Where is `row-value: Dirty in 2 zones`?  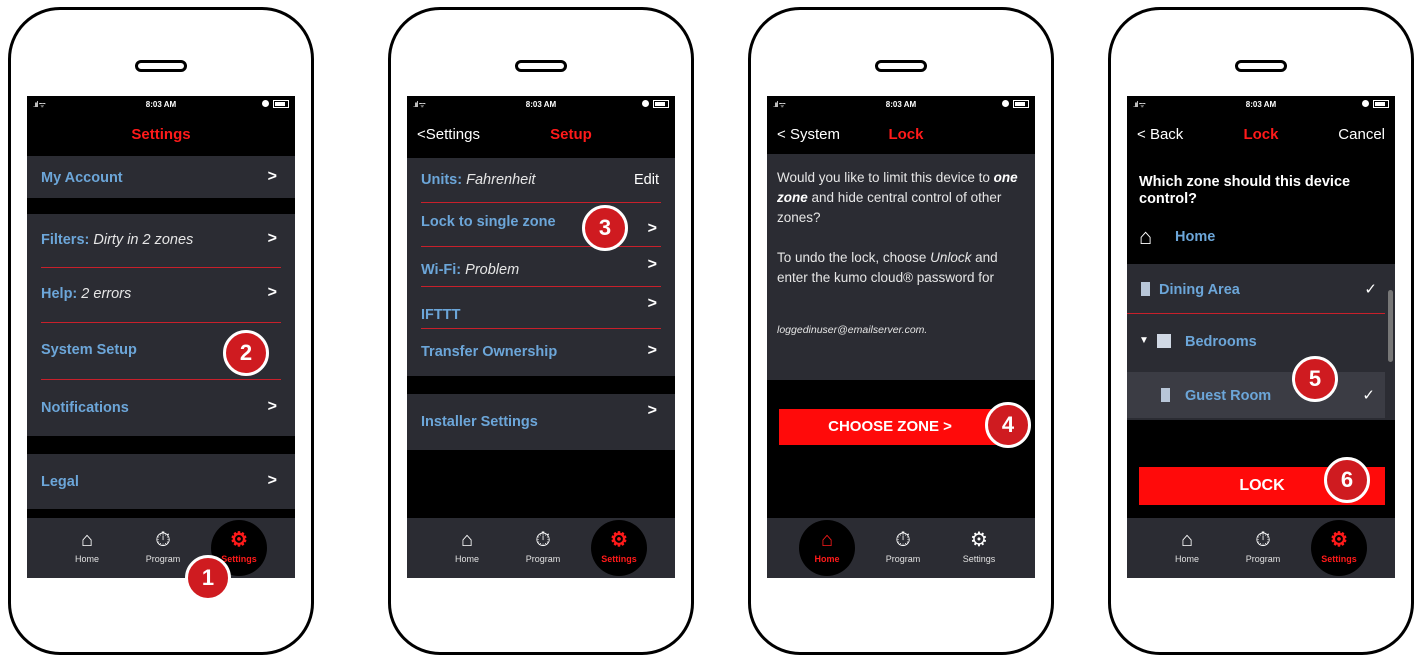
row-value: Dirty in 2 zones is located at coordinates (143, 240).